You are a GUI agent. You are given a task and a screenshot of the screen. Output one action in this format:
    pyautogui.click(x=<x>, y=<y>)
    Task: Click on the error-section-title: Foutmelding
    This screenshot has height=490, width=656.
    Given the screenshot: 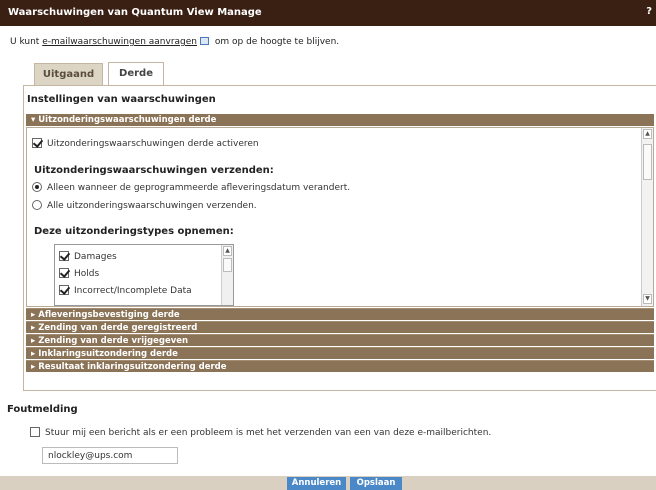 What is the action you would take?
    pyautogui.click(x=42, y=409)
    